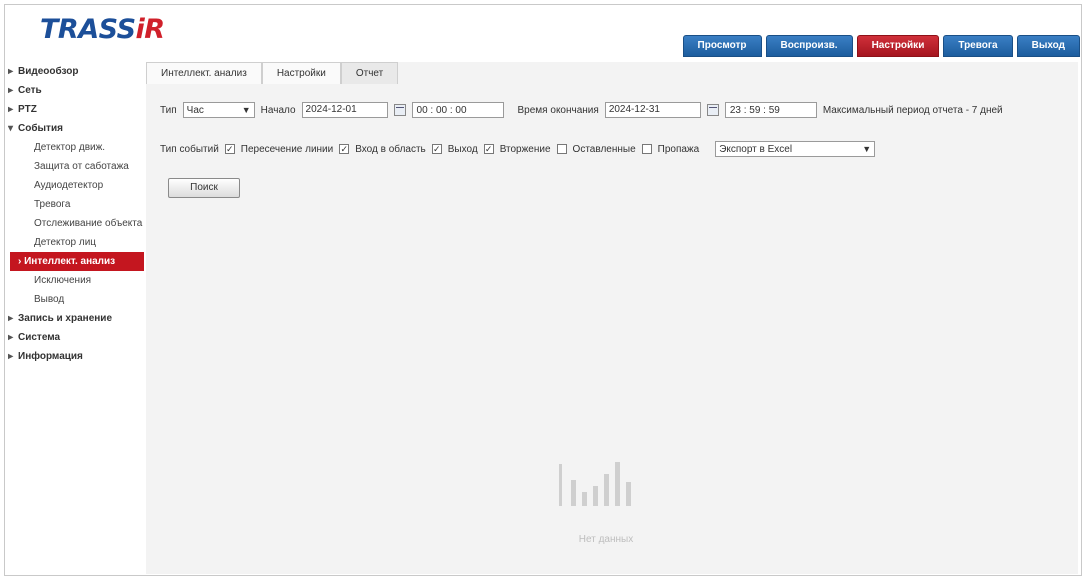  I want to click on end-date-field: 2024-12-31, so click(652, 110).